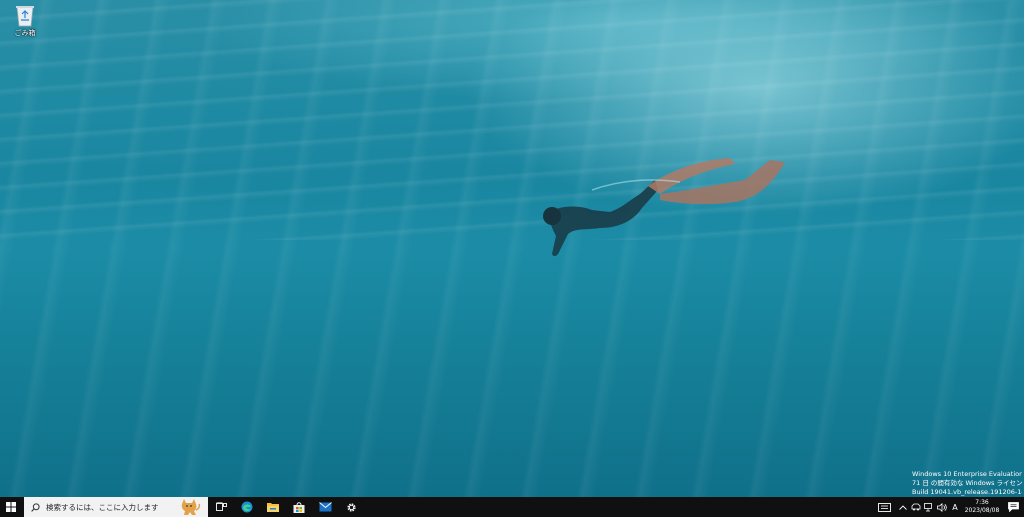 The height and width of the screenshot is (520, 1024). I want to click on desktop-icon-recycle-bin: ごみ箱, so click(25, 20).